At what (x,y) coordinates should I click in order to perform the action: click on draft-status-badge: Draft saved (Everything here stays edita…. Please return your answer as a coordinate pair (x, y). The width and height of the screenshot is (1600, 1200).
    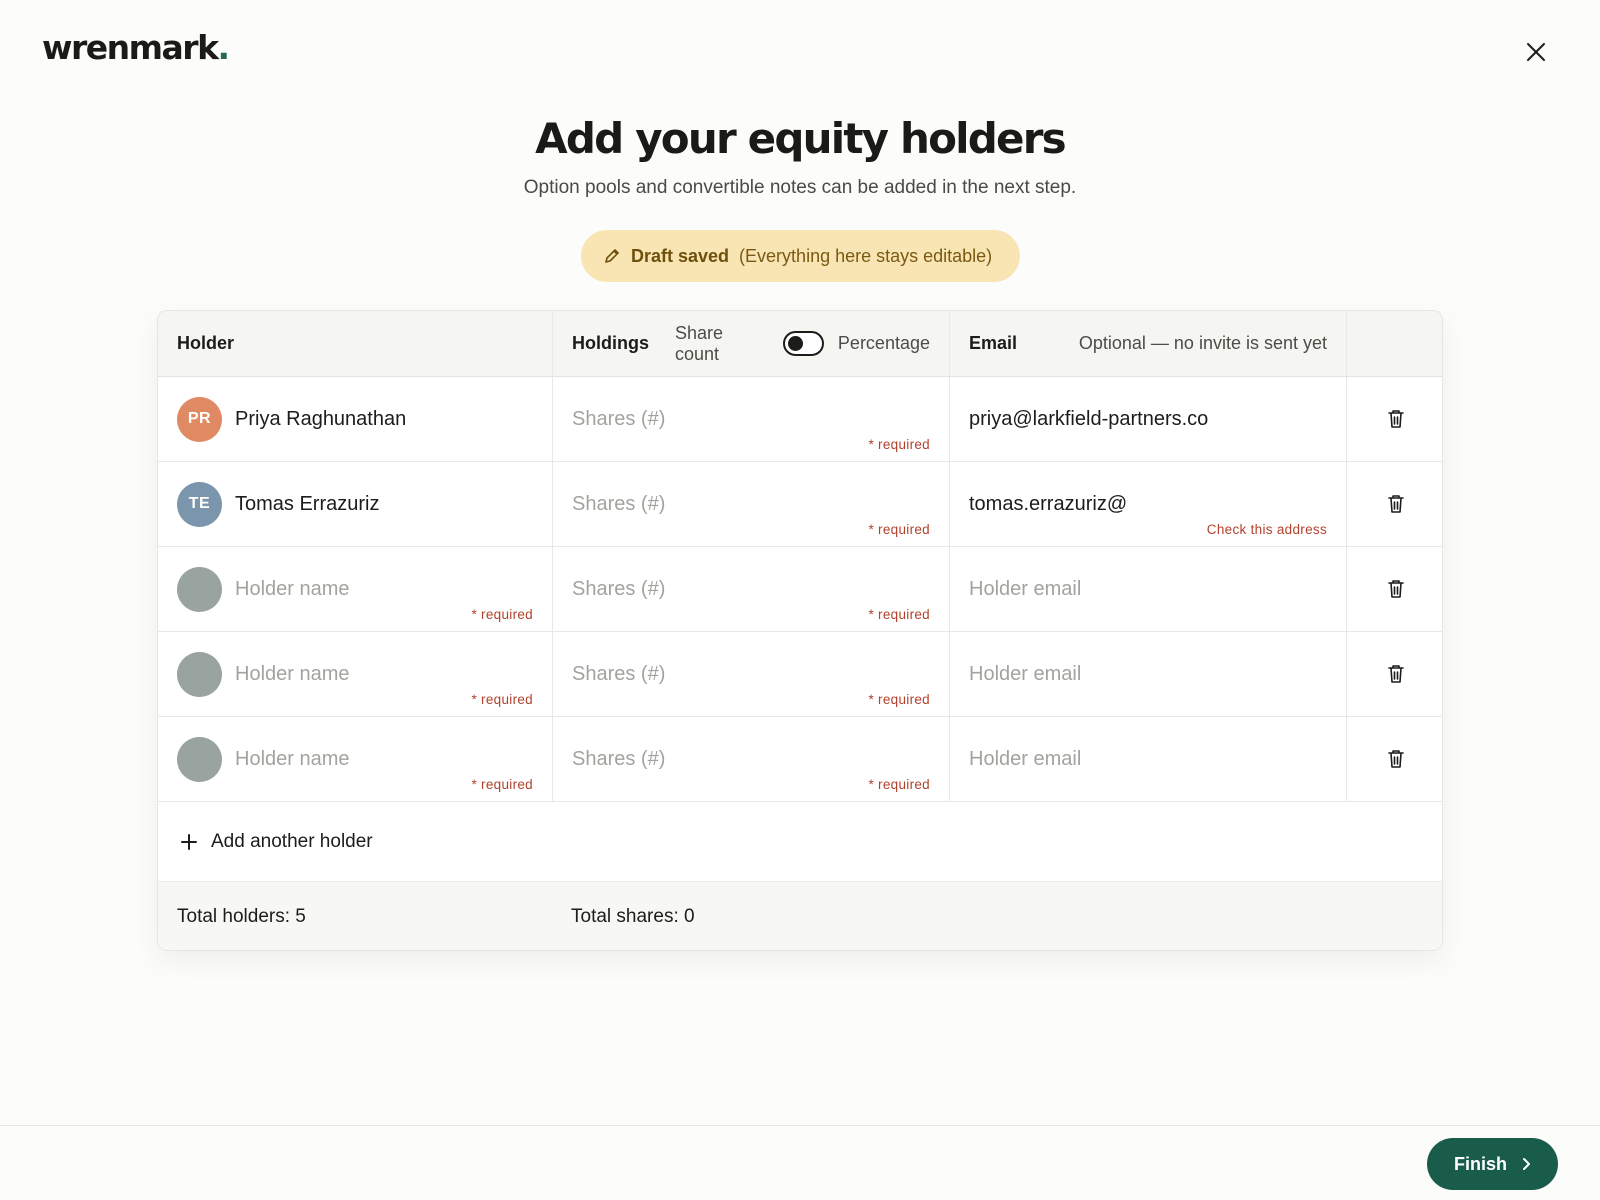
    Looking at the image, I should click on (800, 256).